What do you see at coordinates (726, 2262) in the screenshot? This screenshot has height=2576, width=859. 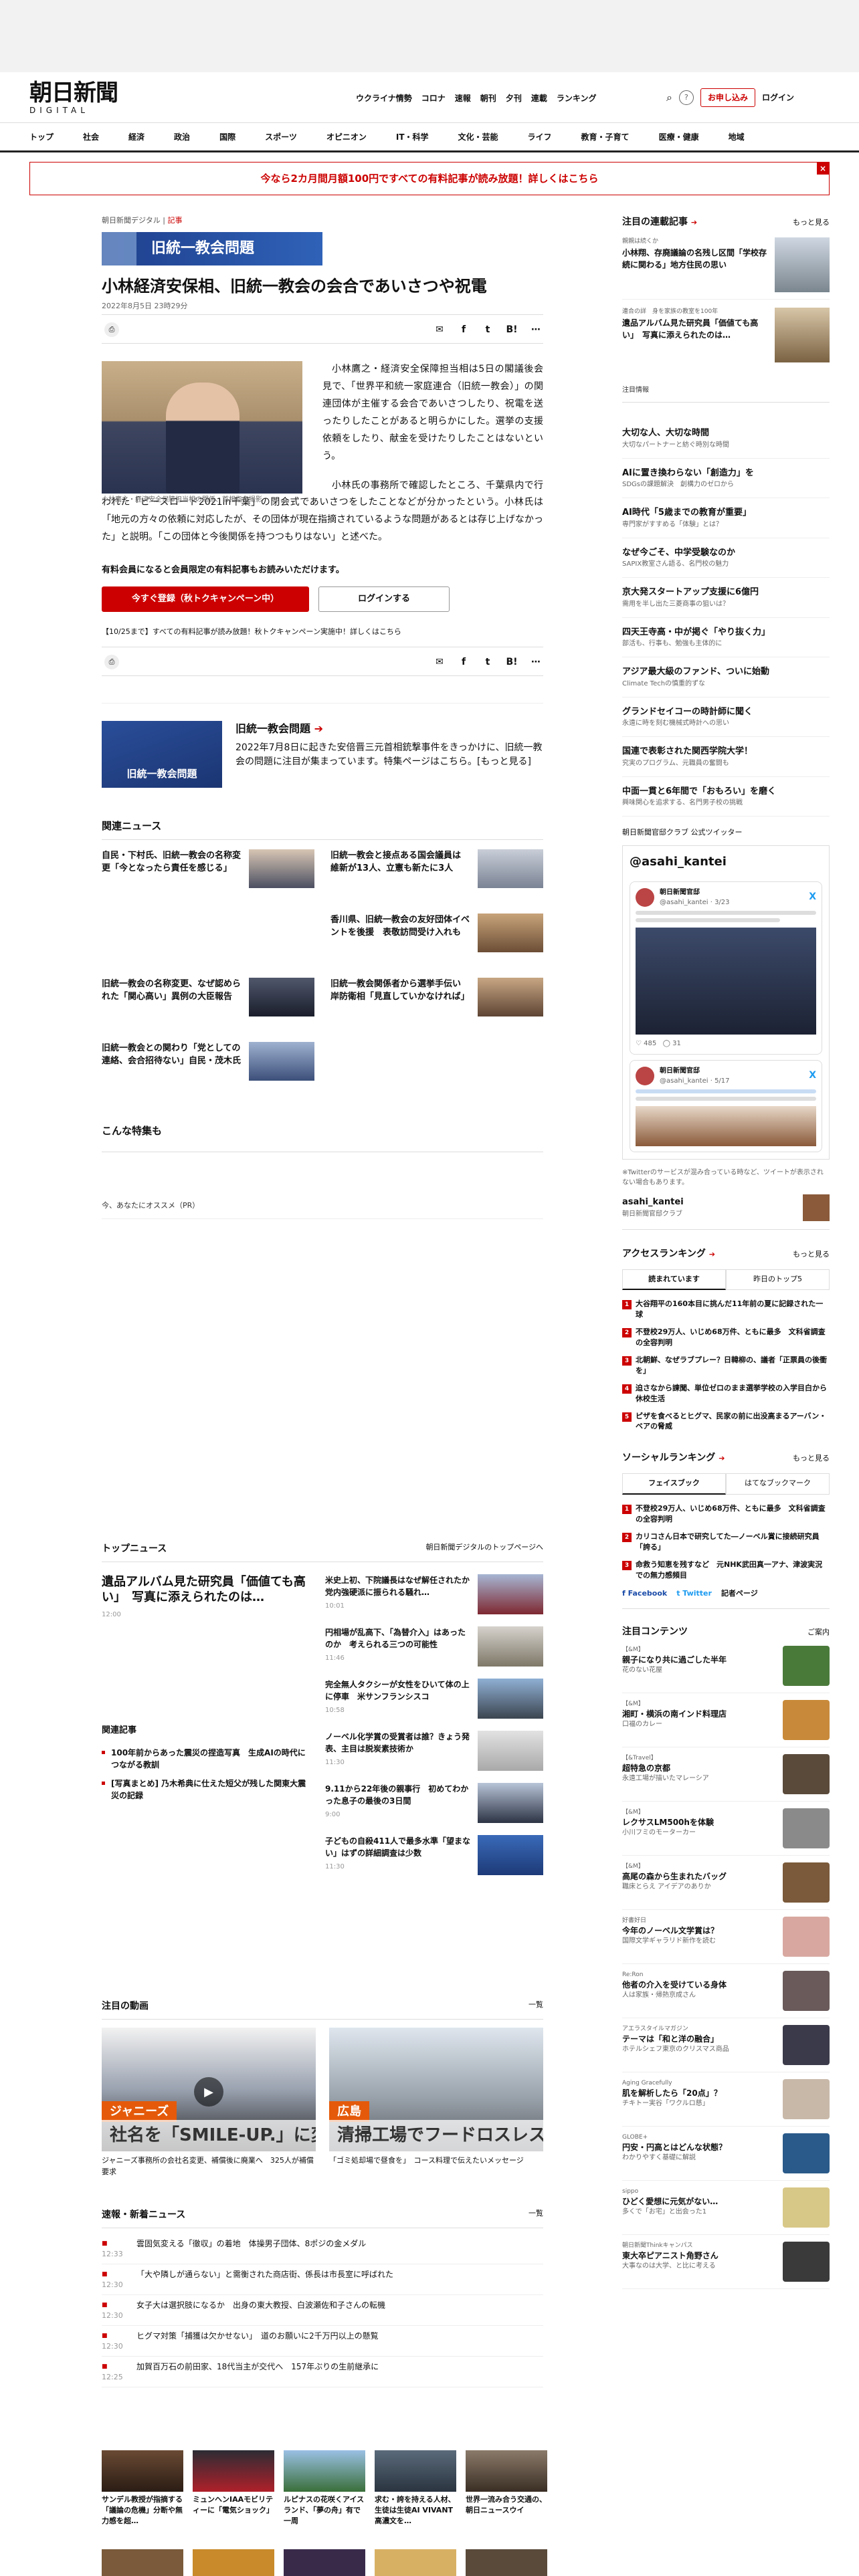 I see `content-item: 朝日新聞Thinkキャンパス 東大卒ピアニスト角野さん 大事なのは大学、と比に考える` at bounding box center [726, 2262].